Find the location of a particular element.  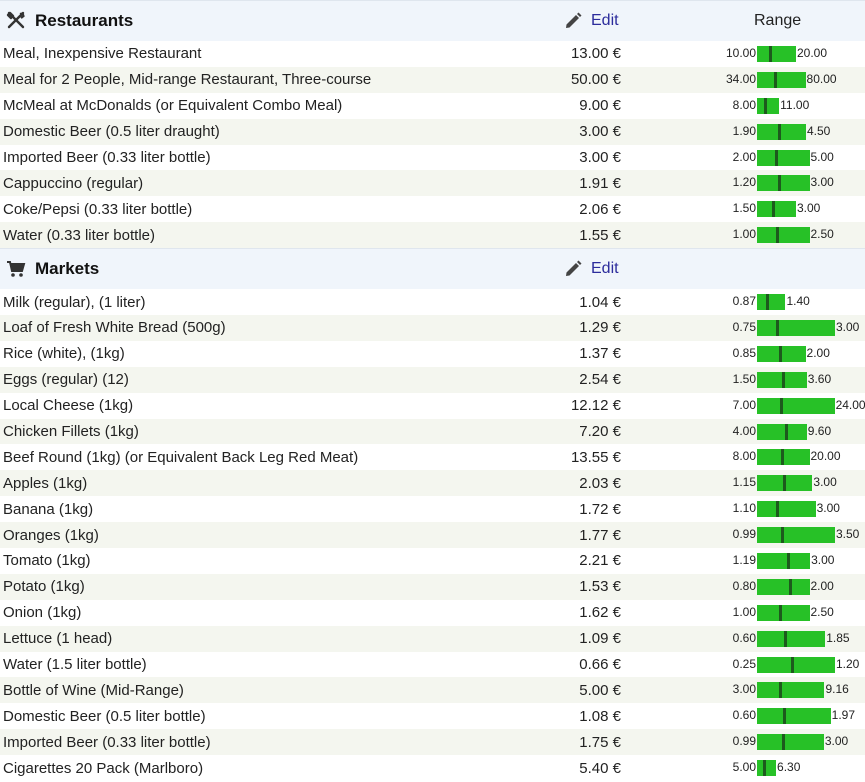

item-price: 5.00 € is located at coordinates (600, 690).